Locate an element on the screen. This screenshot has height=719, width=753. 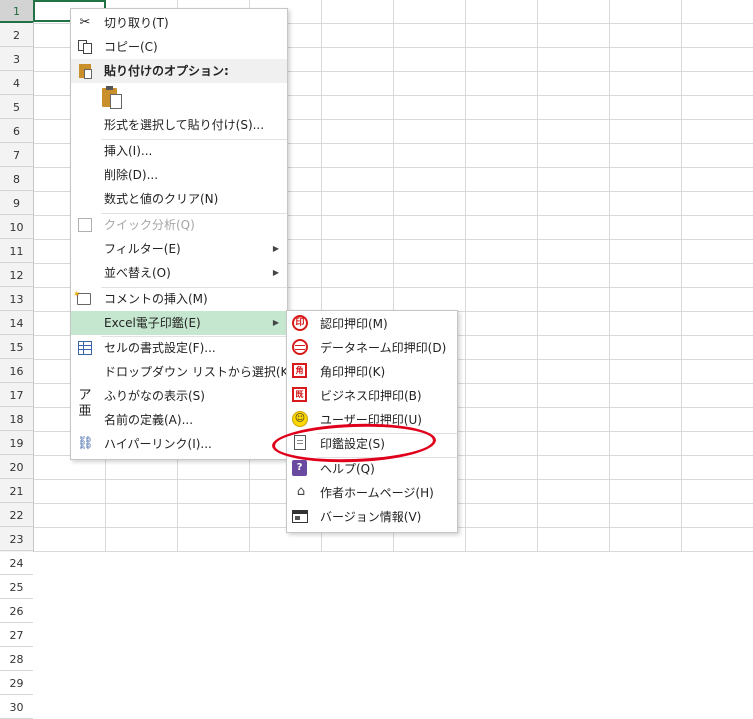
submenu-item-seal-business: 既 ビジネス印押印(B) is located at coordinates (372, 396).